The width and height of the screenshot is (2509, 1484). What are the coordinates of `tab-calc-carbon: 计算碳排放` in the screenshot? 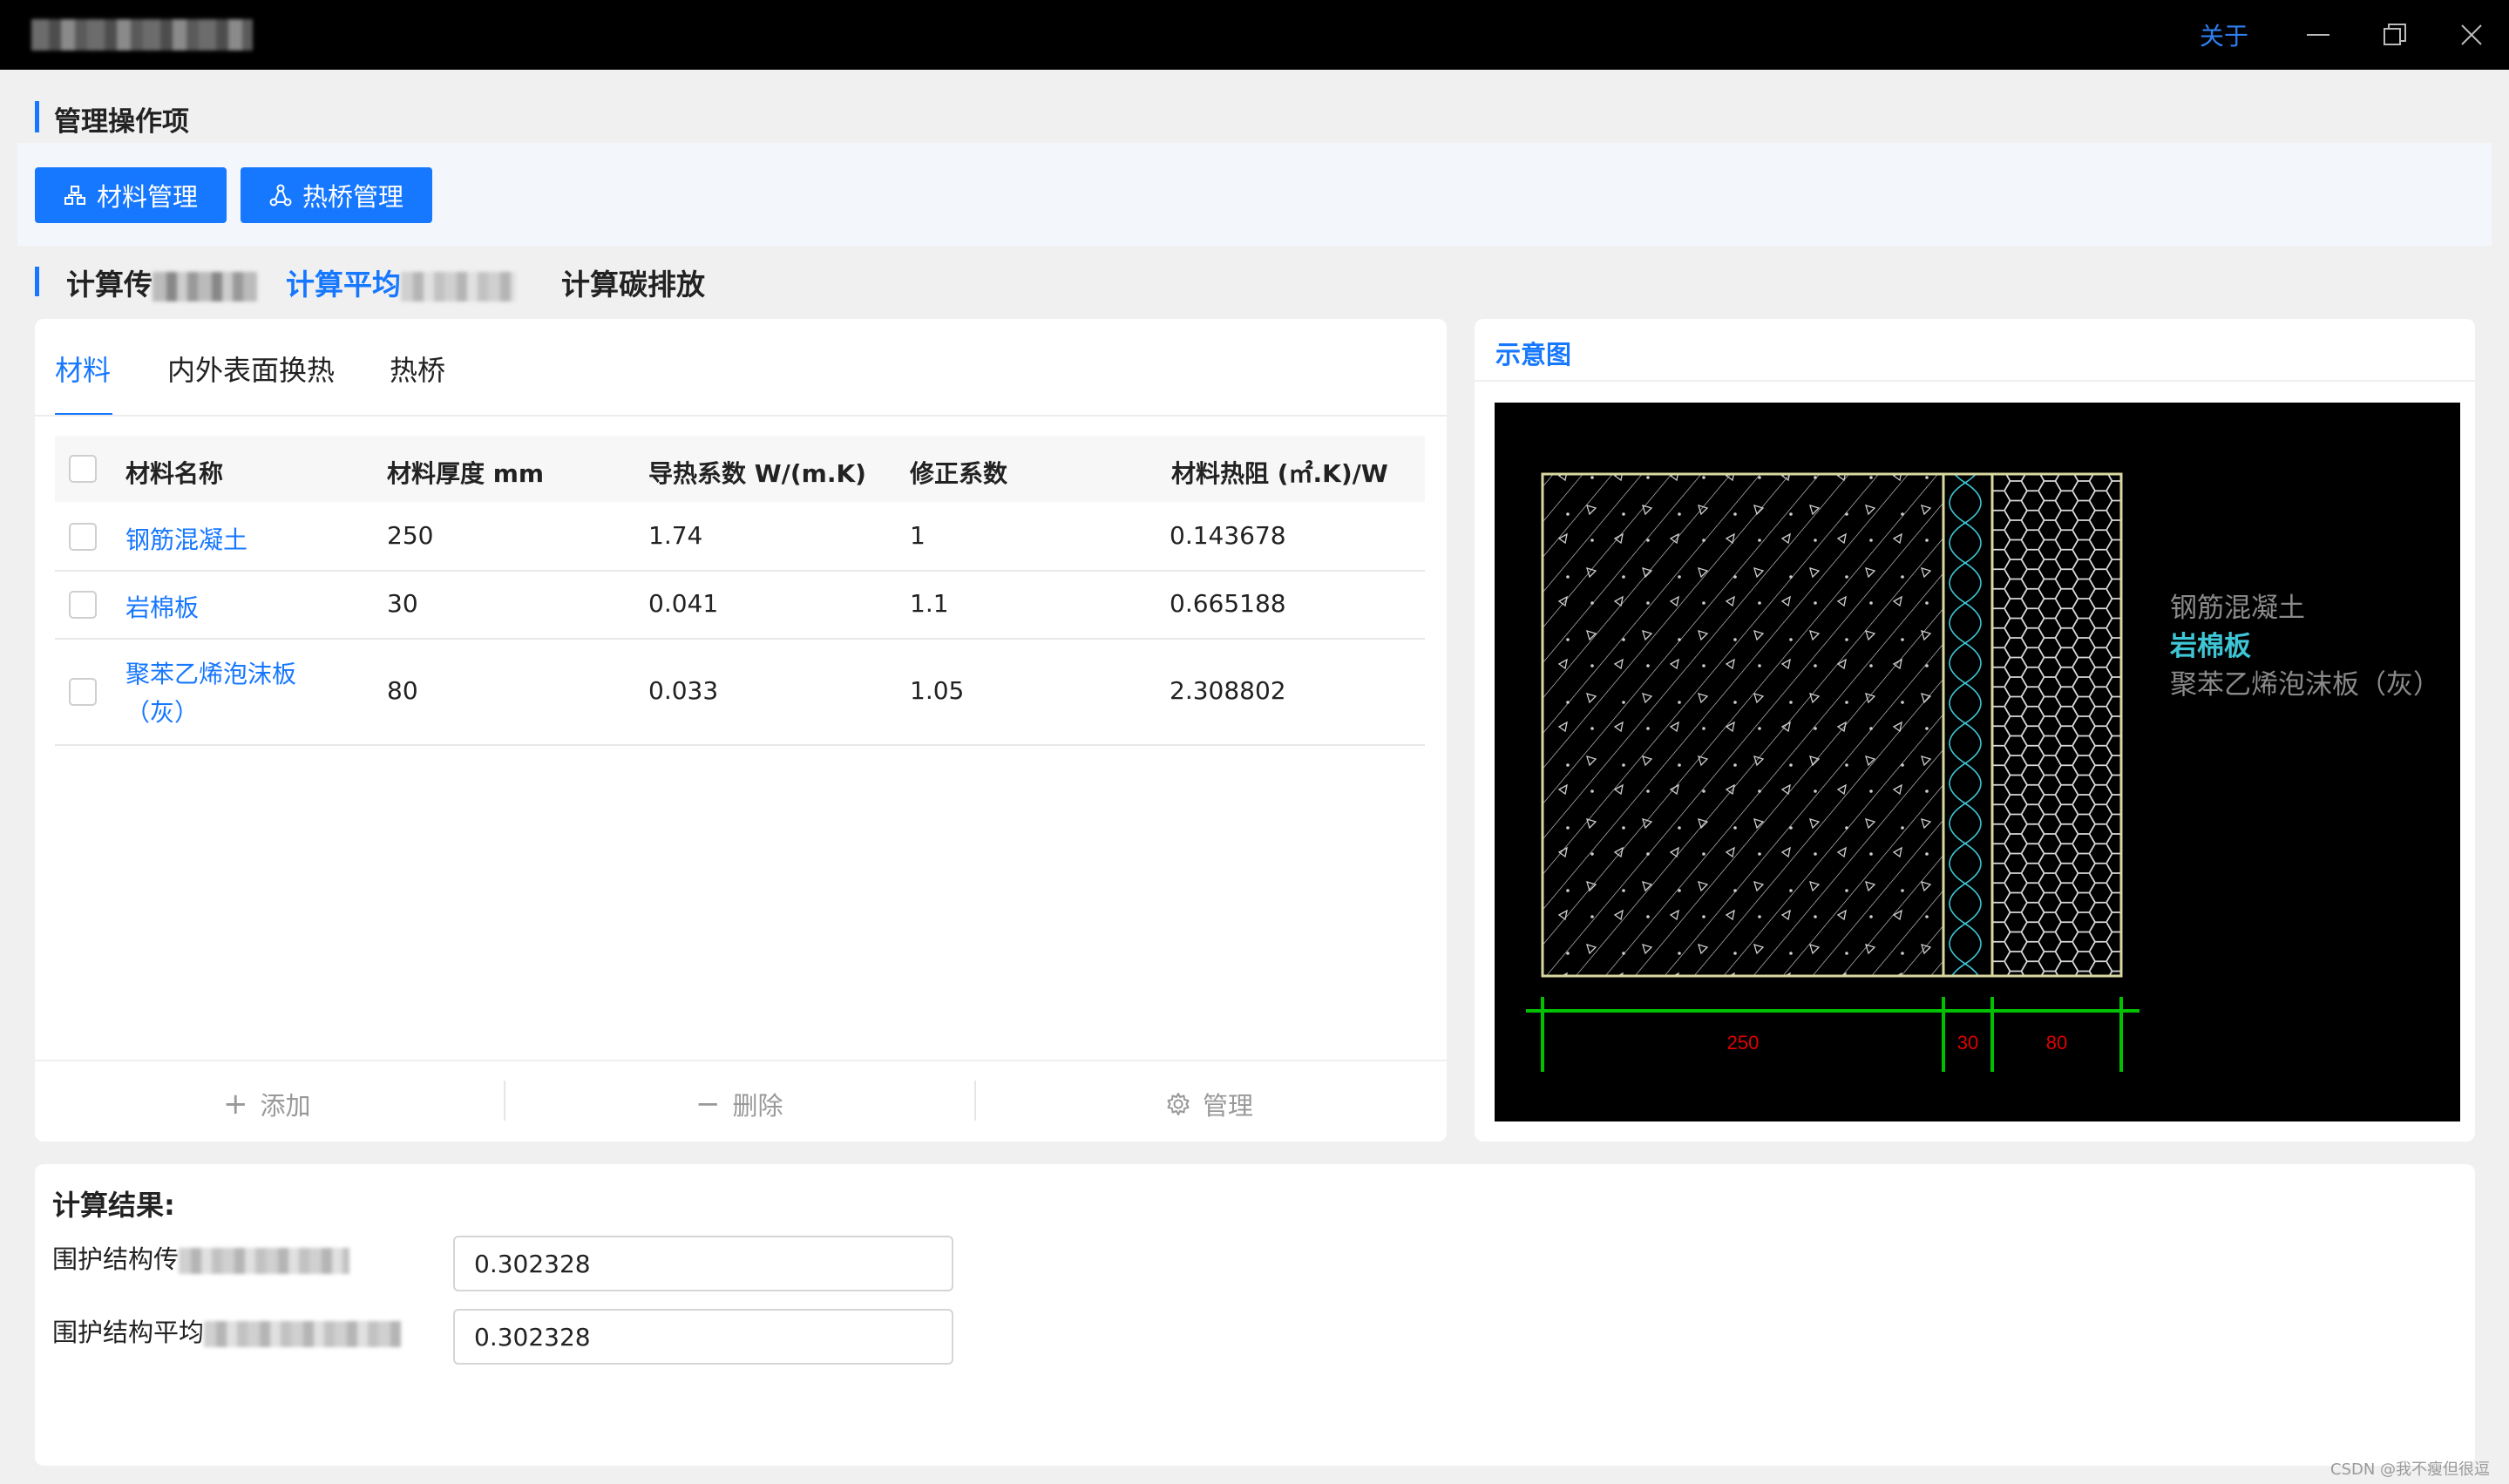 It's located at (633, 282).